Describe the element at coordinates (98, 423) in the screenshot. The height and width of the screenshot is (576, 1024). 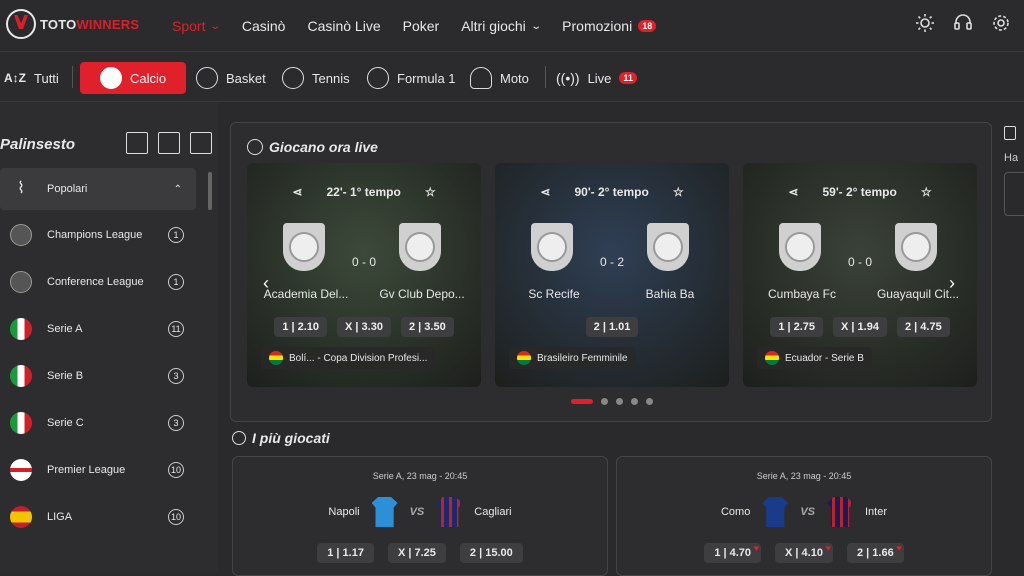
I see `sidebar-item-league: Serie C 3` at that location.